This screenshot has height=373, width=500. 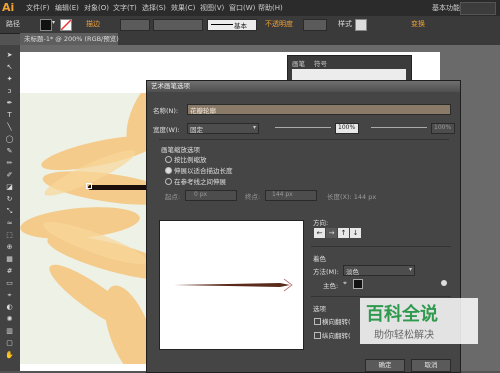 I want to click on tab-brushes: 画笔, so click(x=298, y=63).